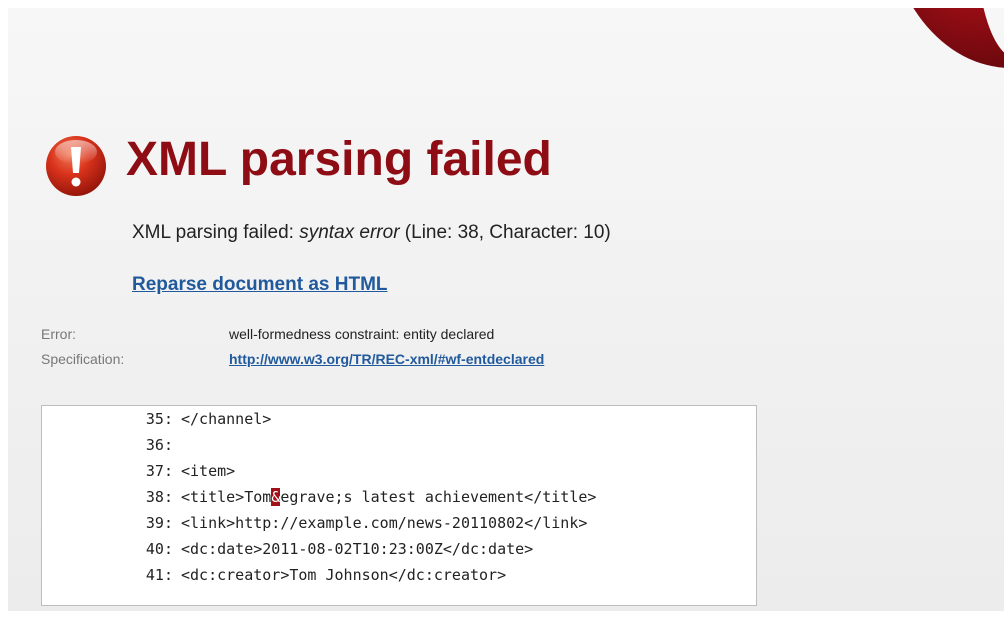 The height and width of the screenshot is (619, 1004). What do you see at coordinates (276, 497) in the screenshot?
I see `error-character-highlight: &` at bounding box center [276, 497].